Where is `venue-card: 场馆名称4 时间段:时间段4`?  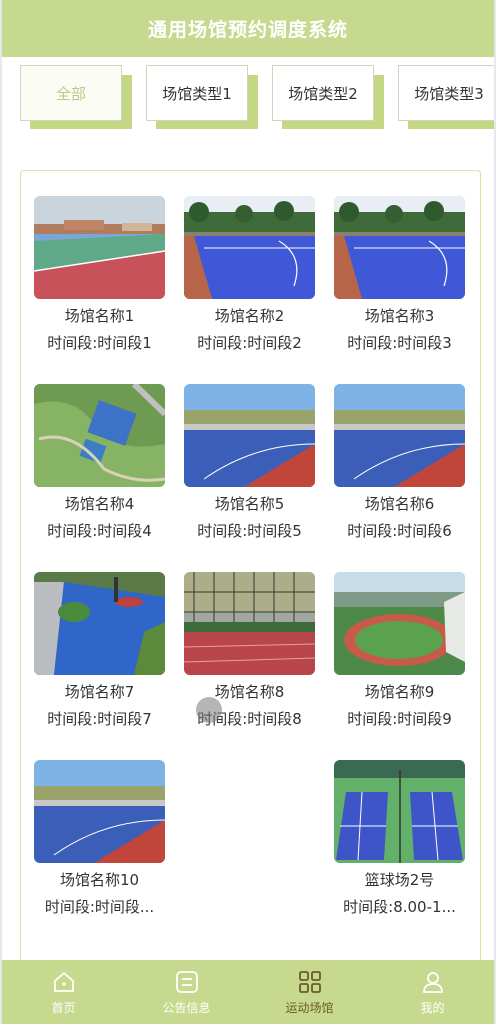
venue-card: 场馆名称4 时间段:时间段4 is located at coordinates (99, 469).